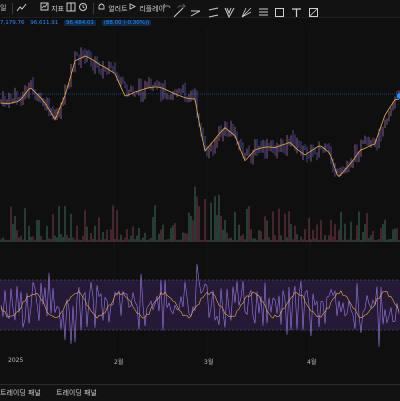 The width and height of the screenshot is (400, 401). I want to click on alert-button: 얼러트, so click(112, 8).